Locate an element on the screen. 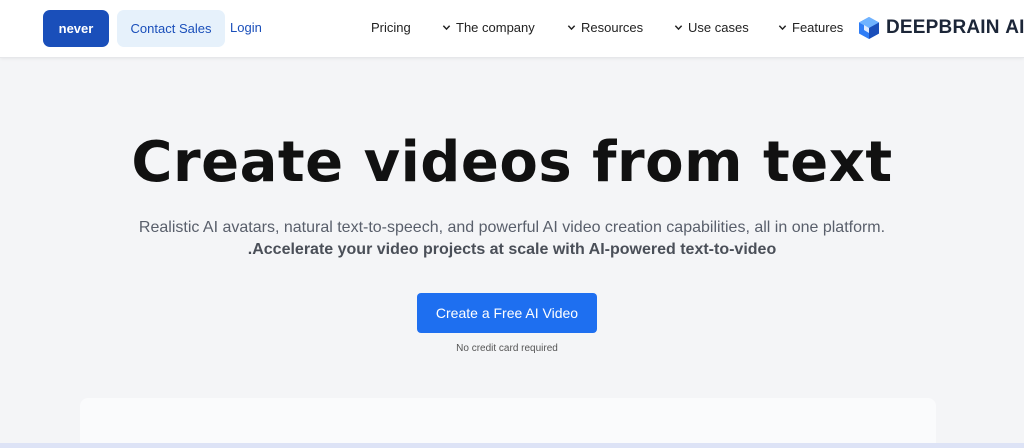  deepbrain-logo-icon is located at coordinates (869, 28).